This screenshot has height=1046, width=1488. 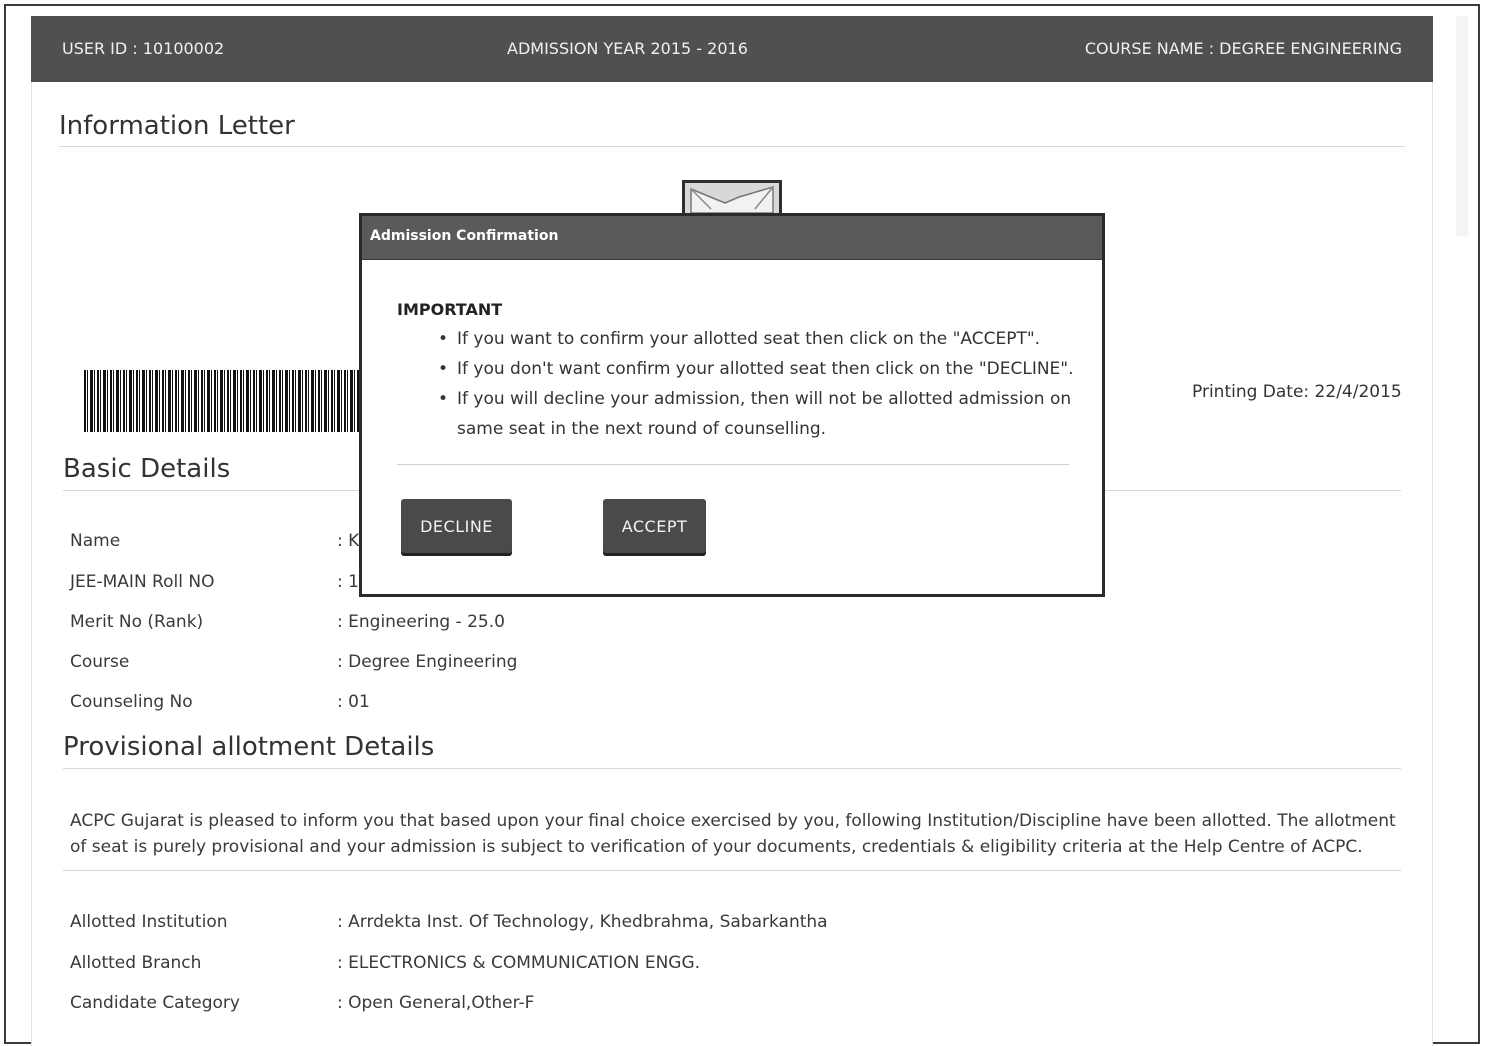 I want to click on detail-label: Course, so click(x=100, y=662).